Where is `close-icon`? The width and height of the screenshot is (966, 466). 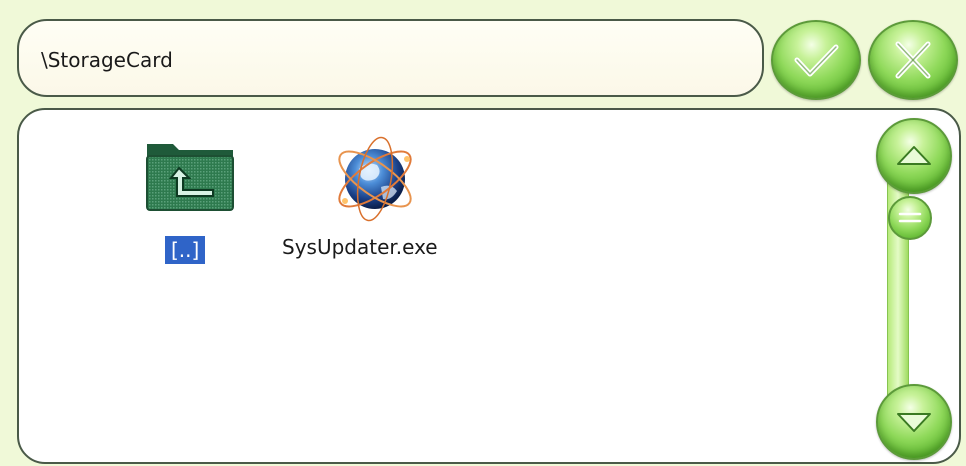
close-icon is located at coordinates (913, 60).